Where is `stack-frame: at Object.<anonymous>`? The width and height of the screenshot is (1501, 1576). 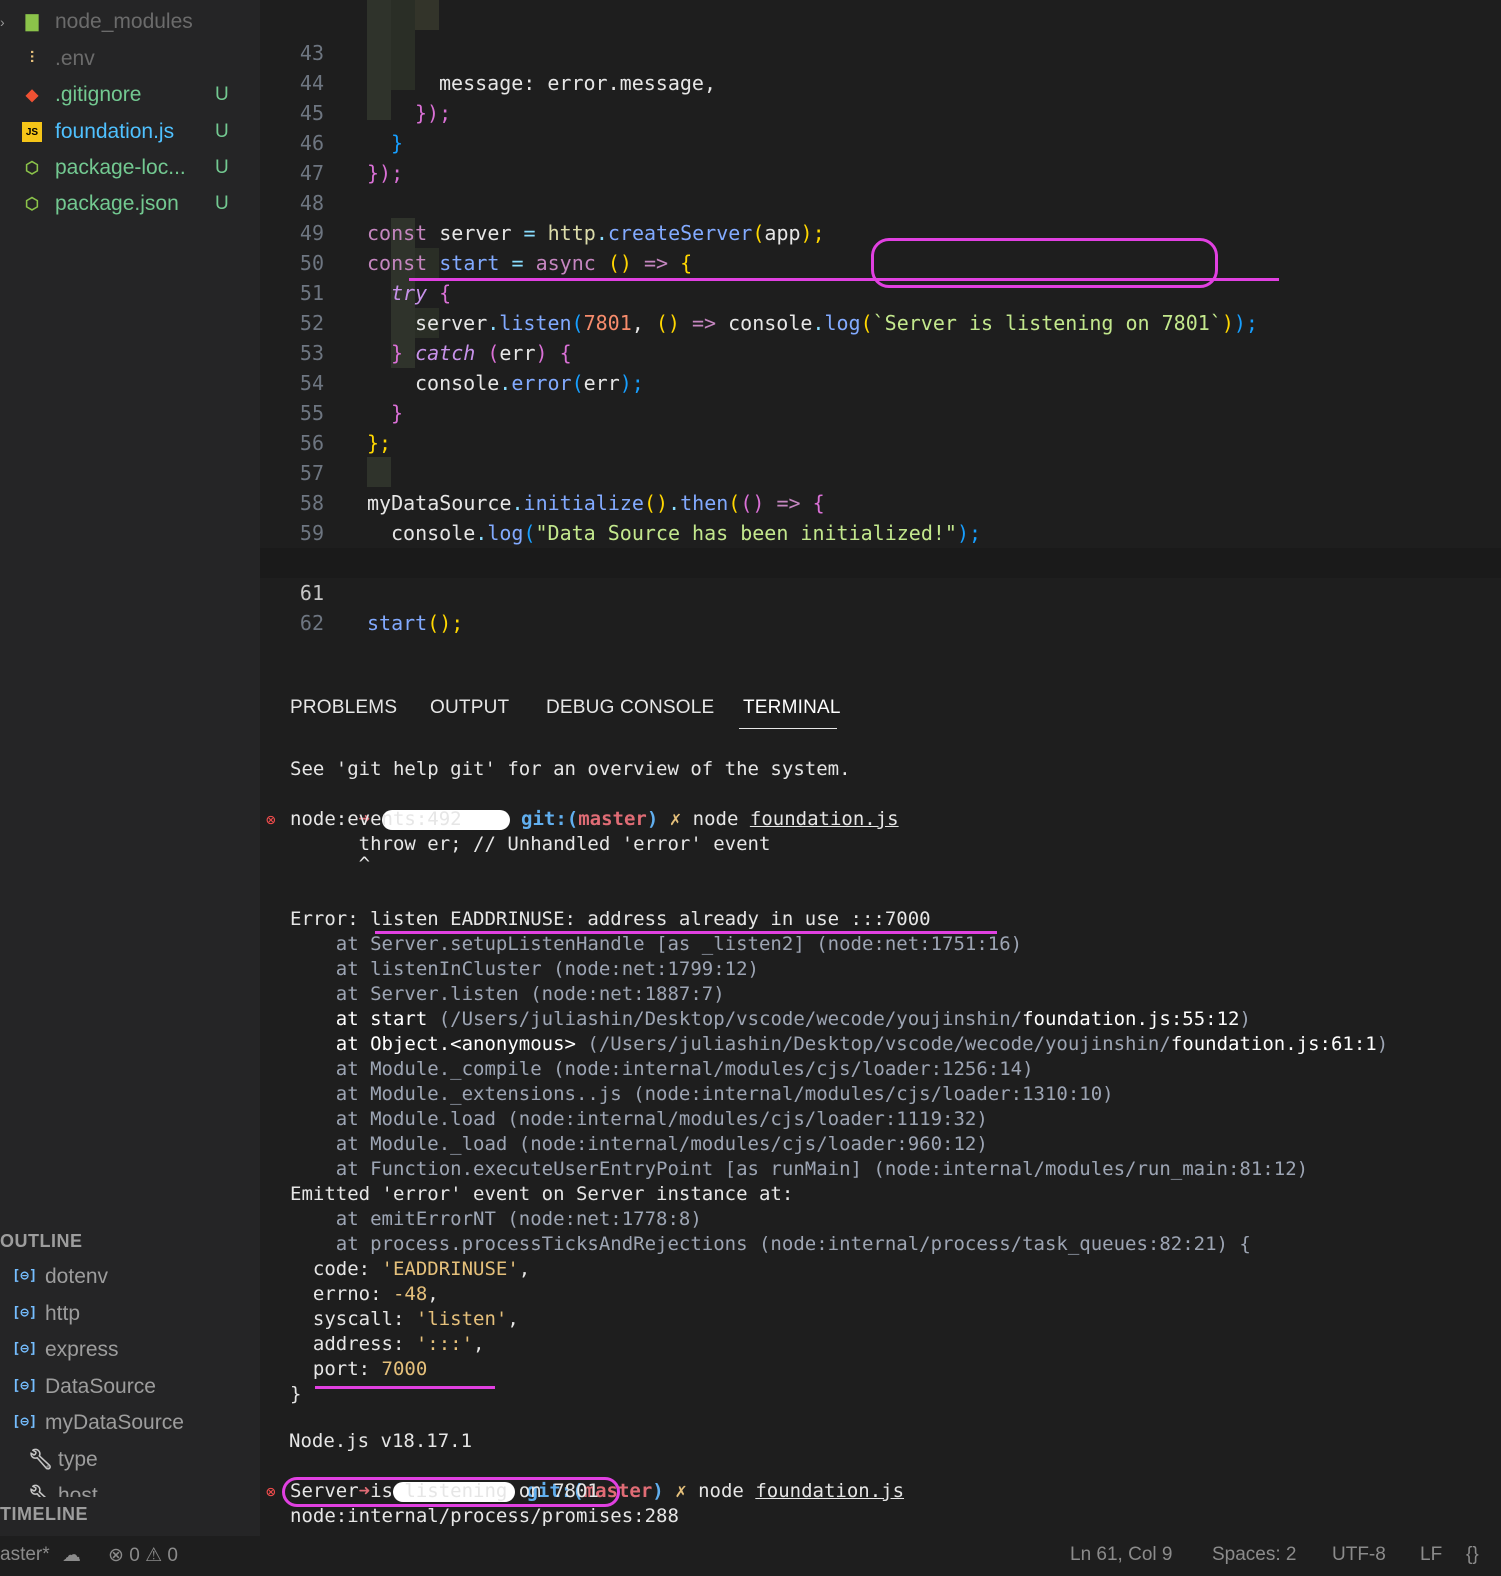 stack-frame: at Object.<anonymous> is located at coordinates (439, 1044).